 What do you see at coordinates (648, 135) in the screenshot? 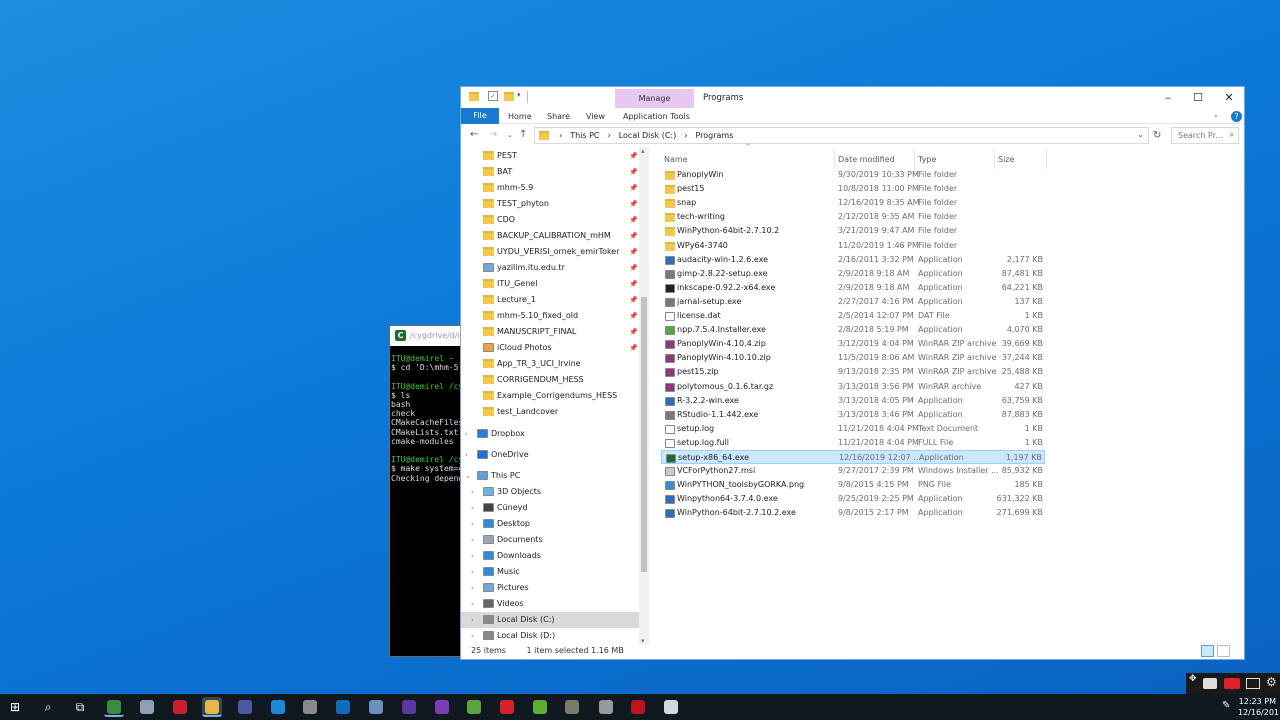
I see `breadcrumb-local-disk: Local Disk (C:)` at bounding box center [648, 135].